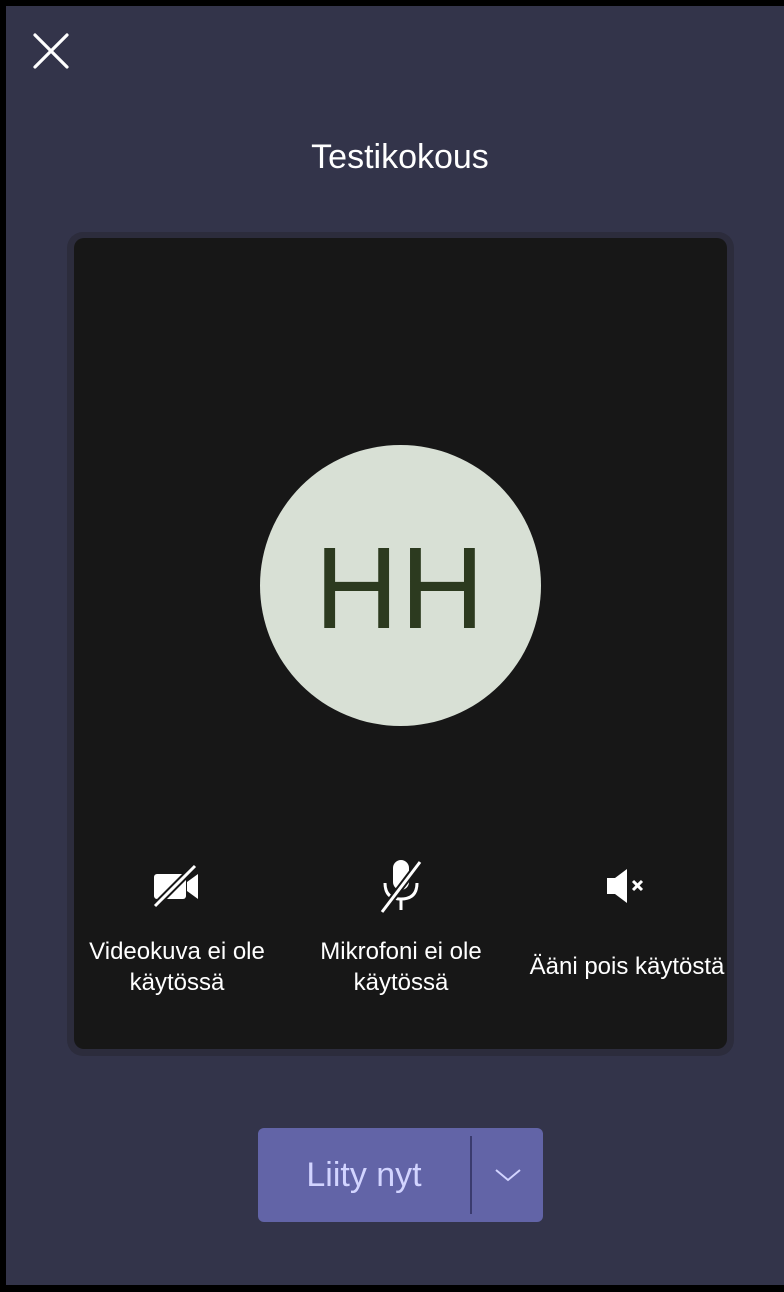  I want to click on avatar-initials: HH, so click(400, 587).